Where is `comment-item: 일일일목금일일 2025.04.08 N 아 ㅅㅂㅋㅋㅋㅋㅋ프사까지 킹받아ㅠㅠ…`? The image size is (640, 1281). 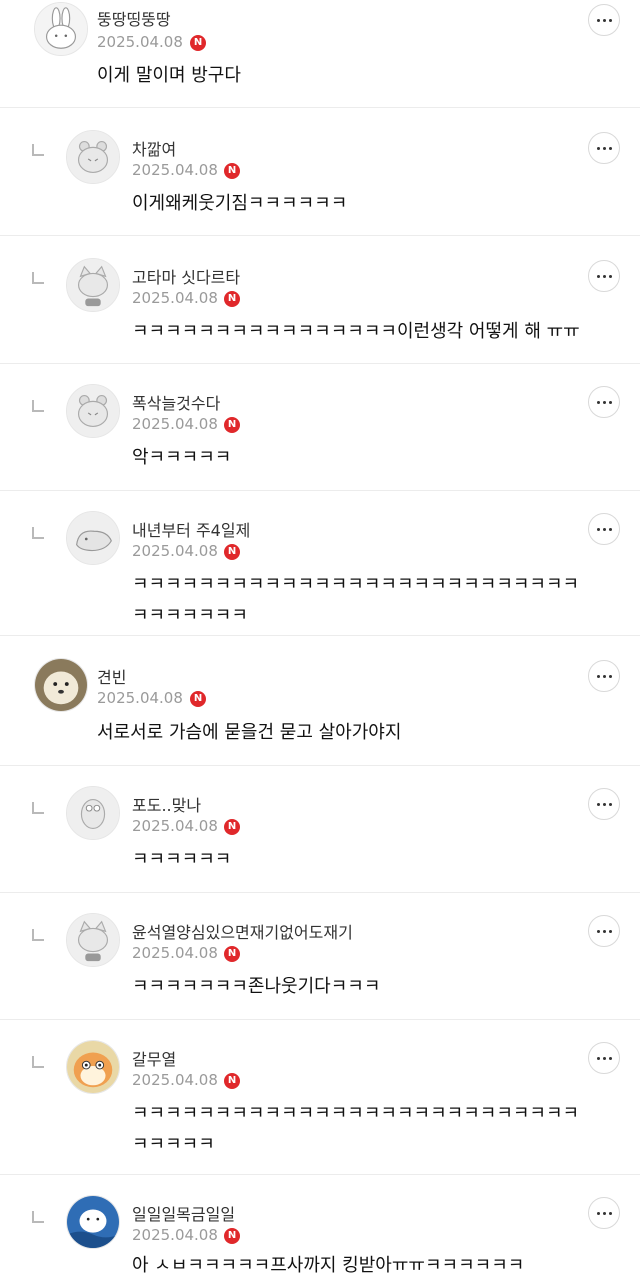 comment-item: 일일일목금일일 2025.04.08 N 아 ㅅㅂㅋㅋㅋㅋㅋ프사까지 킹받아ㅠㅠ… is located at coordinates (320, 1227).